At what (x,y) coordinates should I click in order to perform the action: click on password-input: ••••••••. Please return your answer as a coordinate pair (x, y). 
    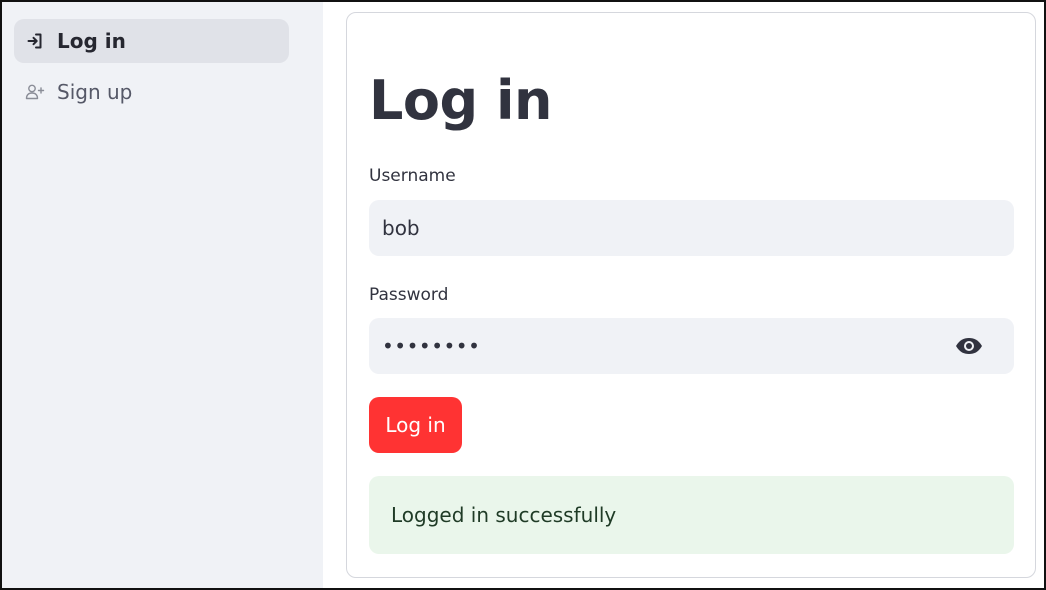
    Looking at the image, I should click on (691, 346).